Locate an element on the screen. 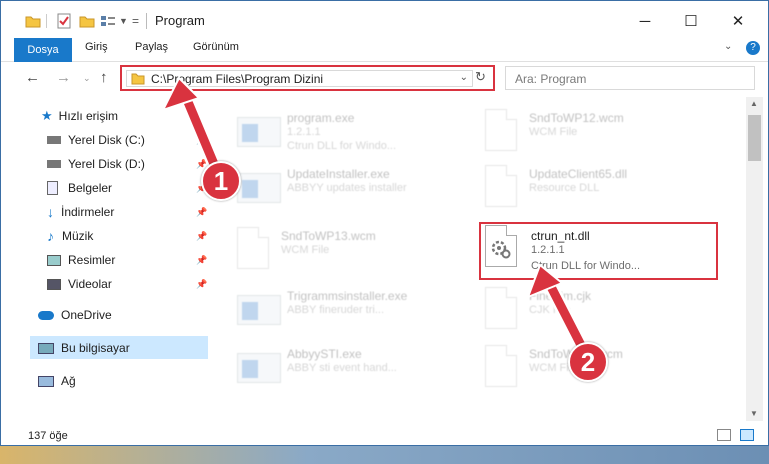 The height and width of the screenshot is (464, 769). file-description: Resource DLL is located at coordinates (564, 188).